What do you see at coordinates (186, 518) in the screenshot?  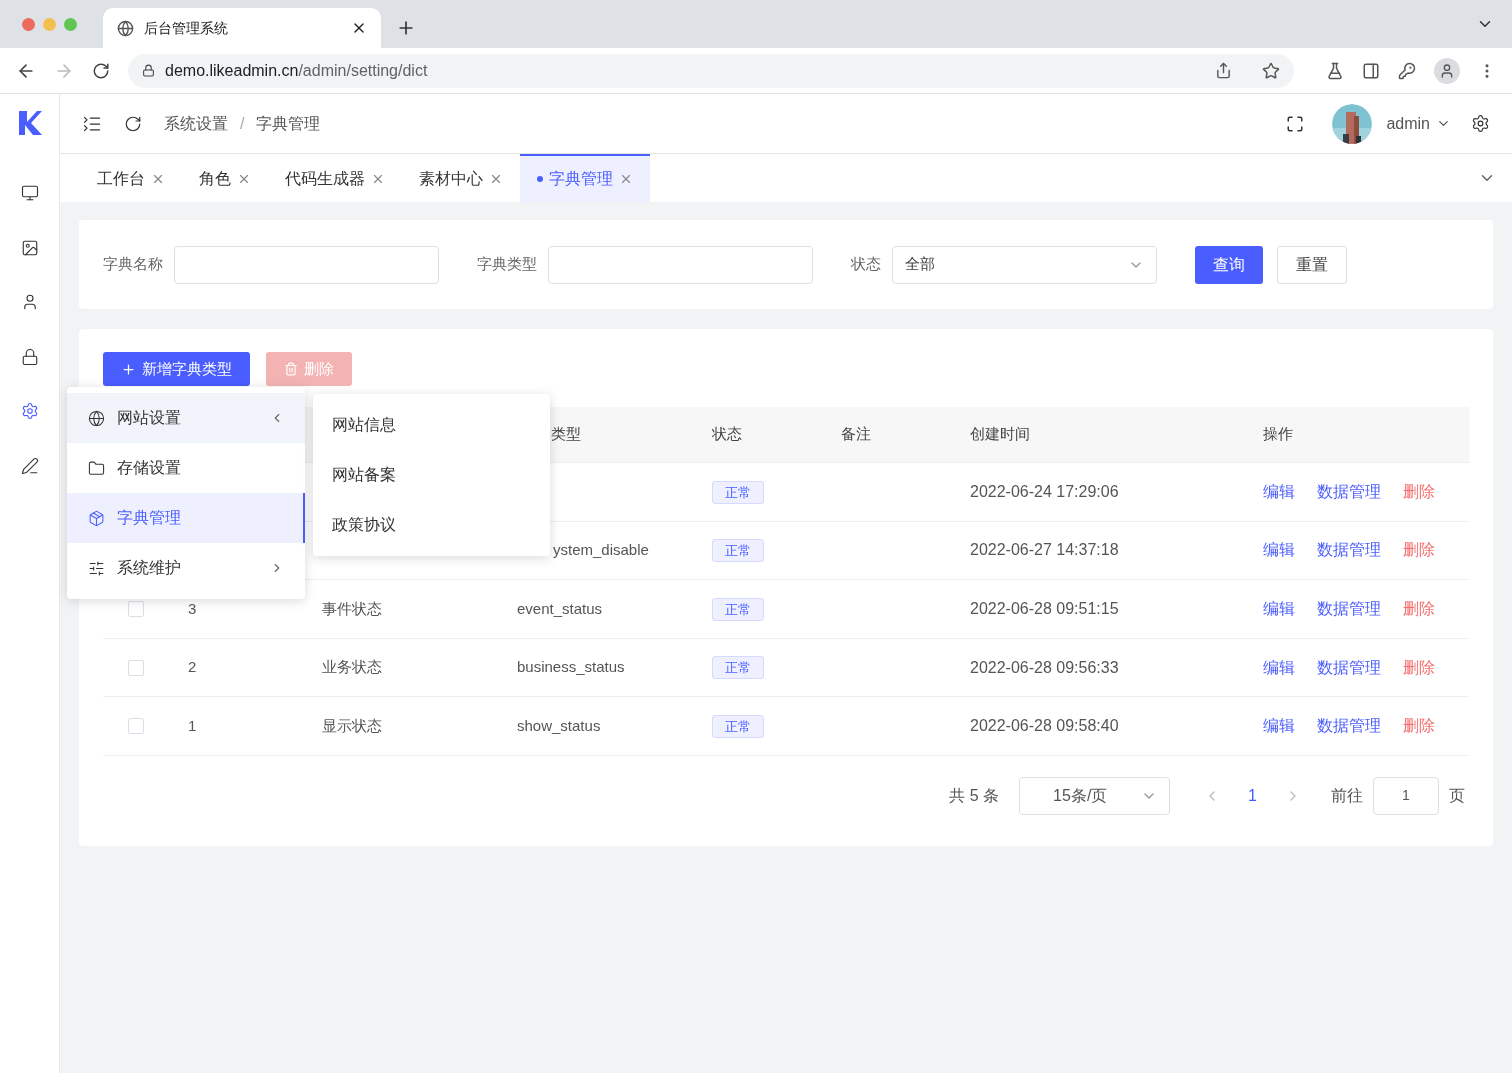 I see `menu-item: 字典管理` at bounding box center [186, 518].